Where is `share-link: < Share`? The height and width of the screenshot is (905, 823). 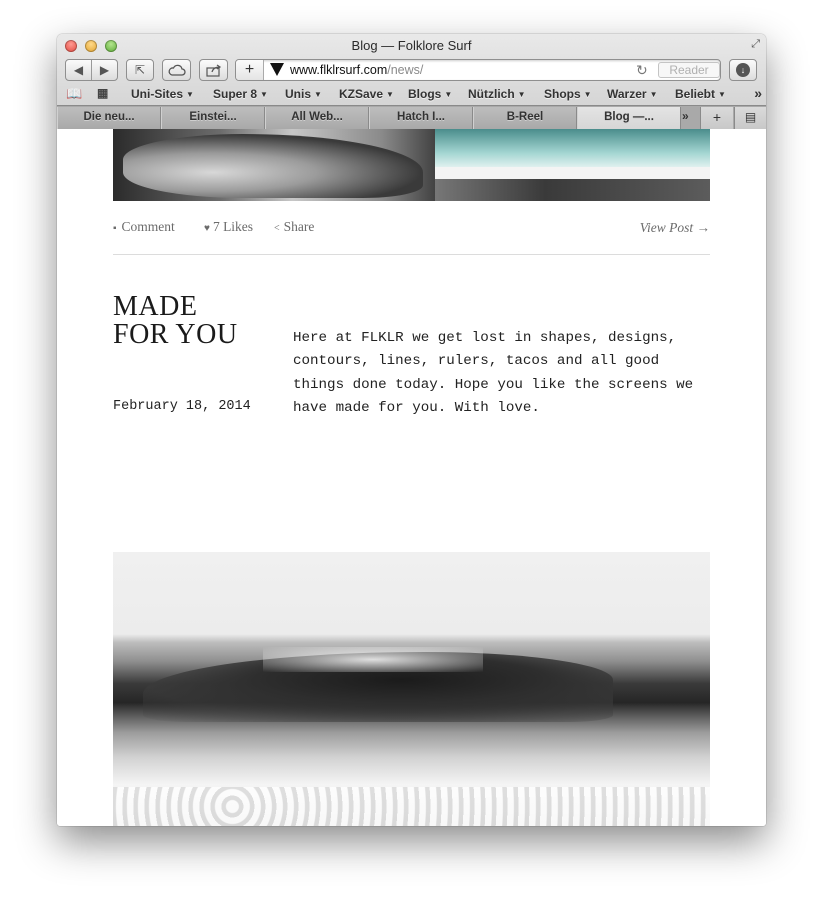
share-link: < Share is located at coordinates (294, 227).